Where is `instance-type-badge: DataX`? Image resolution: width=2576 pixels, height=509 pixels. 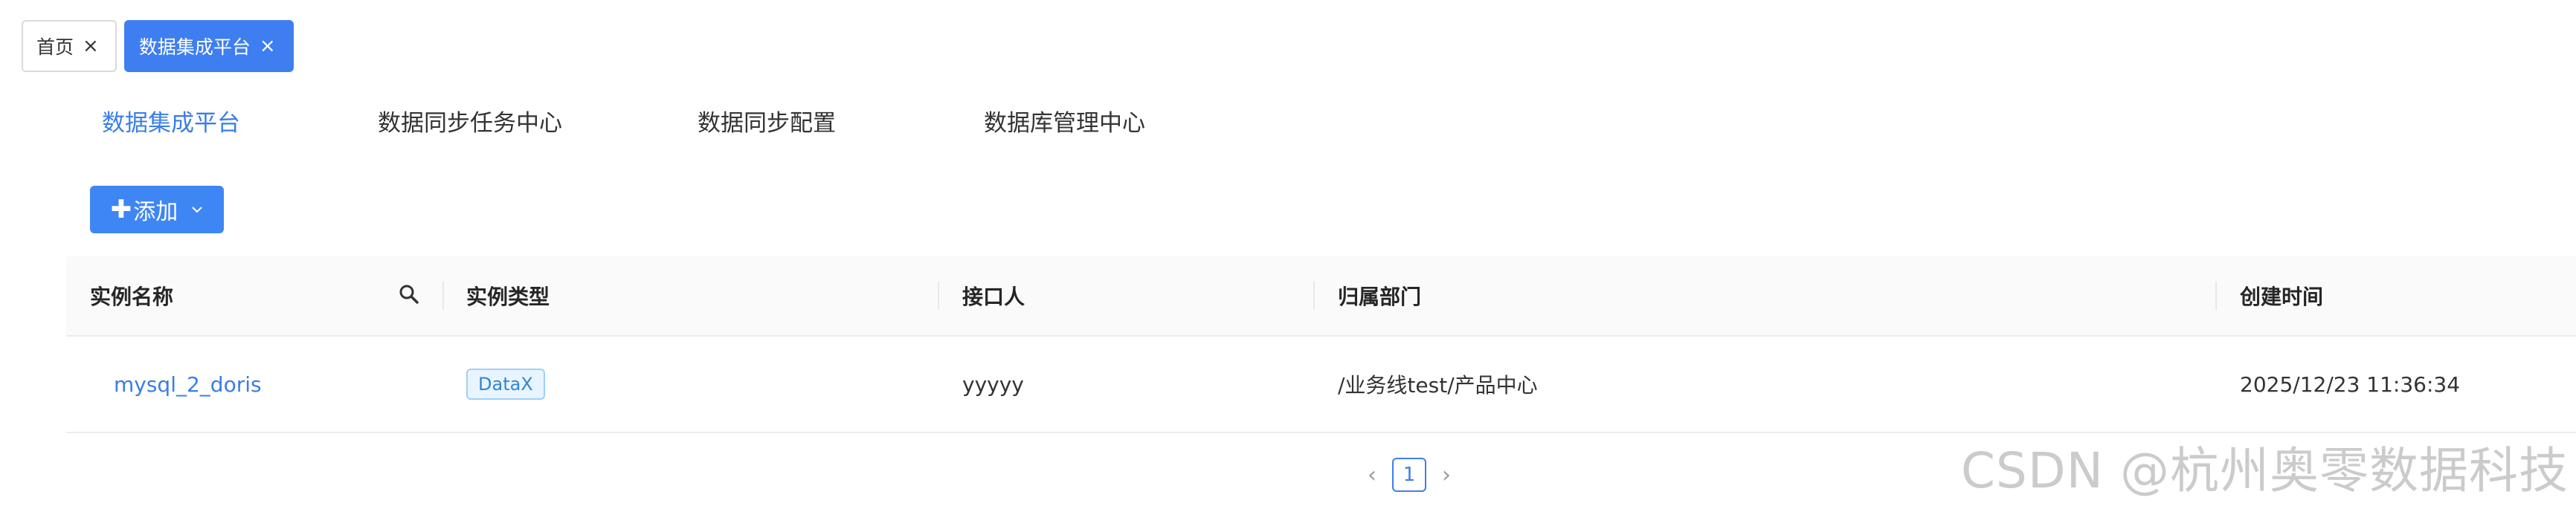 instance-type-badge: DataX is located at coordinates (505, 385).